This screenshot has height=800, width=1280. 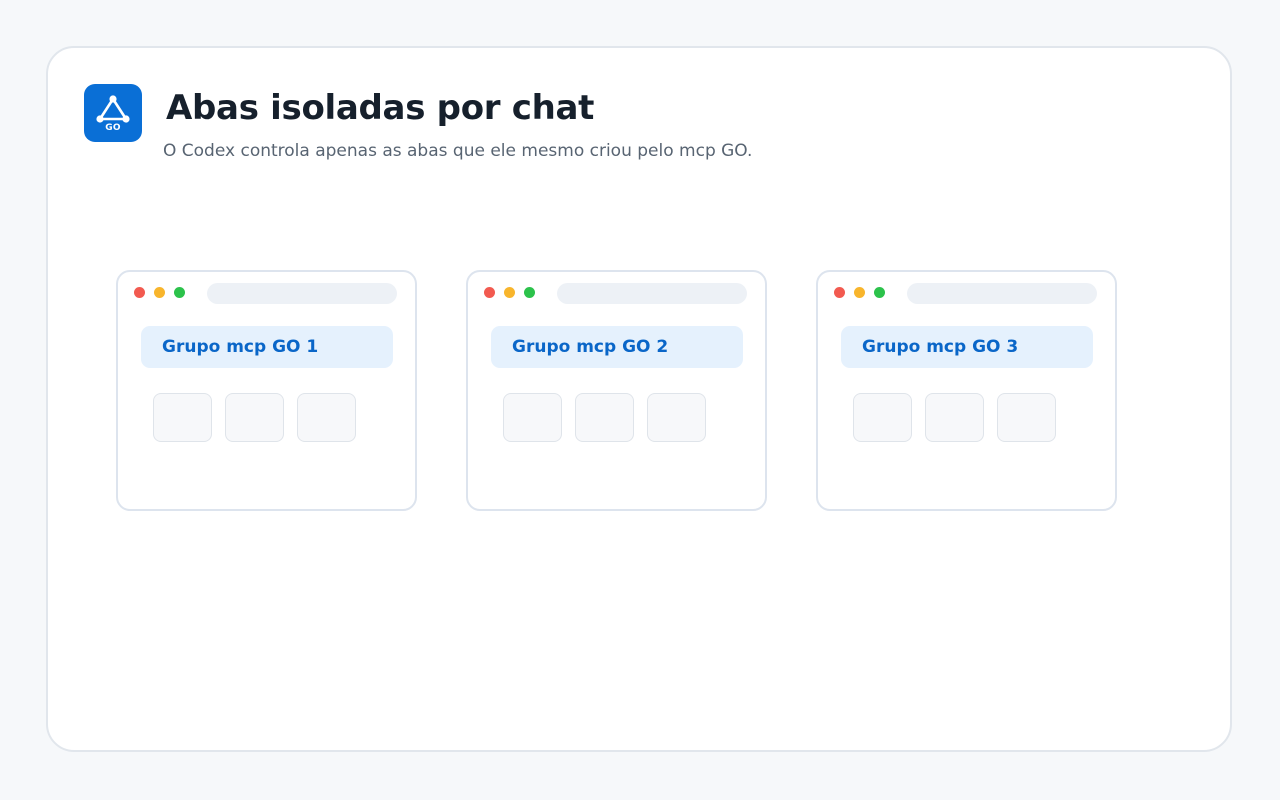 I want to click on logo-text: GO, so click(x=113, y=128).